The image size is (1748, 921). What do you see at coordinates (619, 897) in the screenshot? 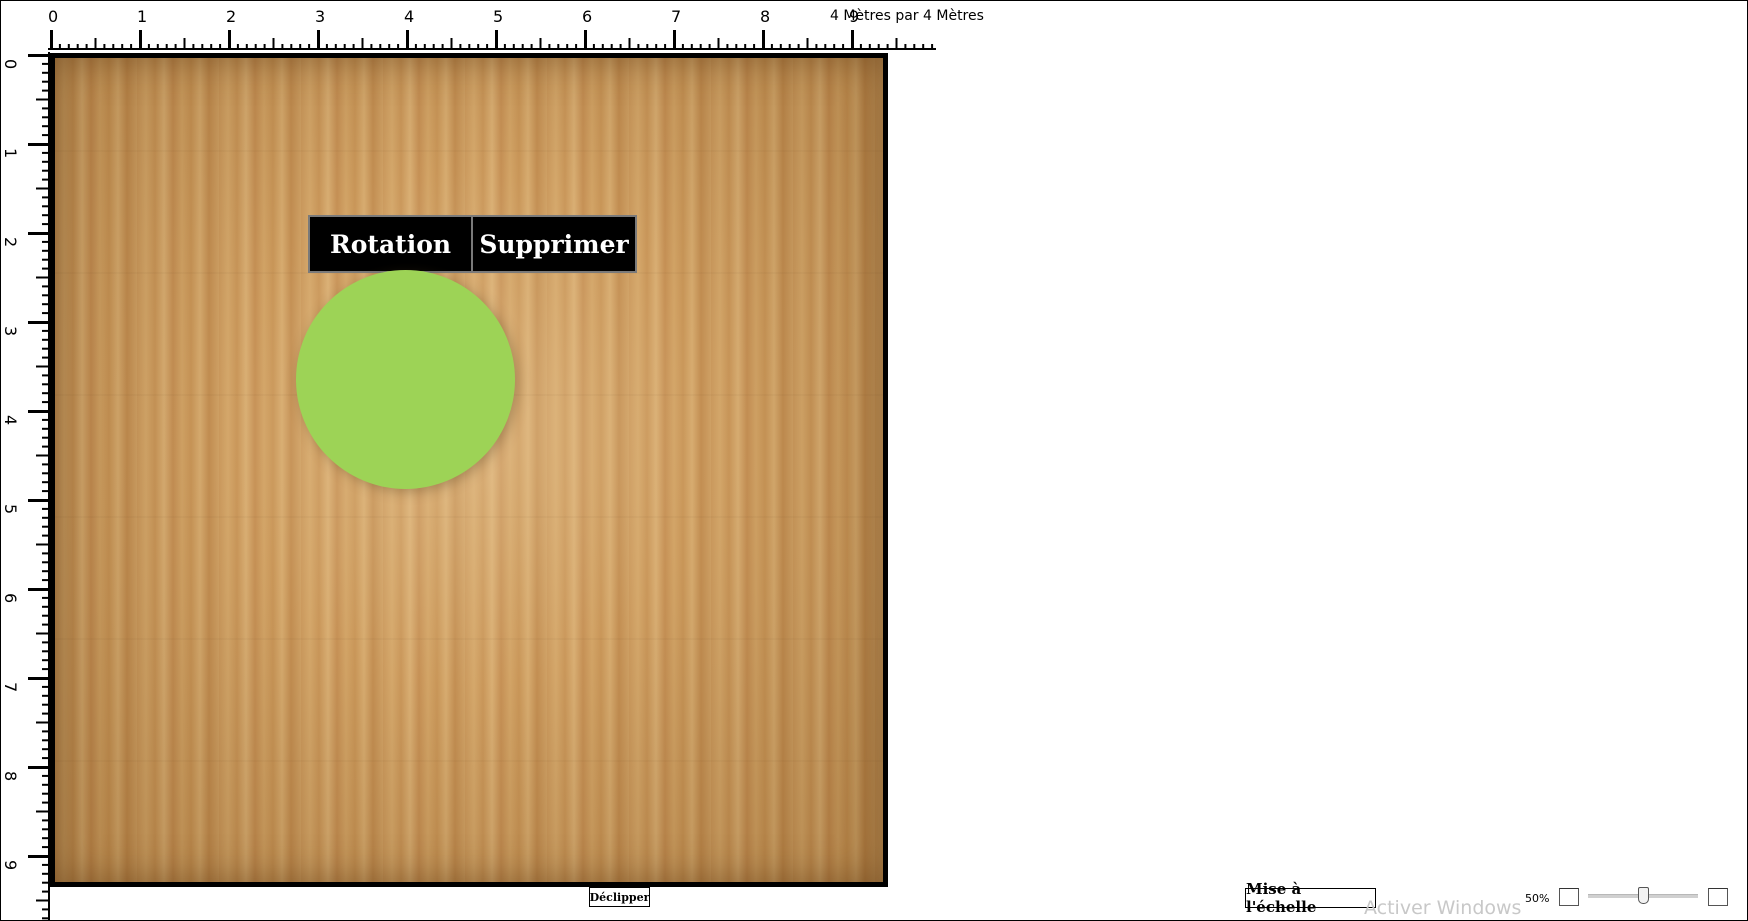
I see `declip-button: Déclipper` at bounding box center [619, 897].